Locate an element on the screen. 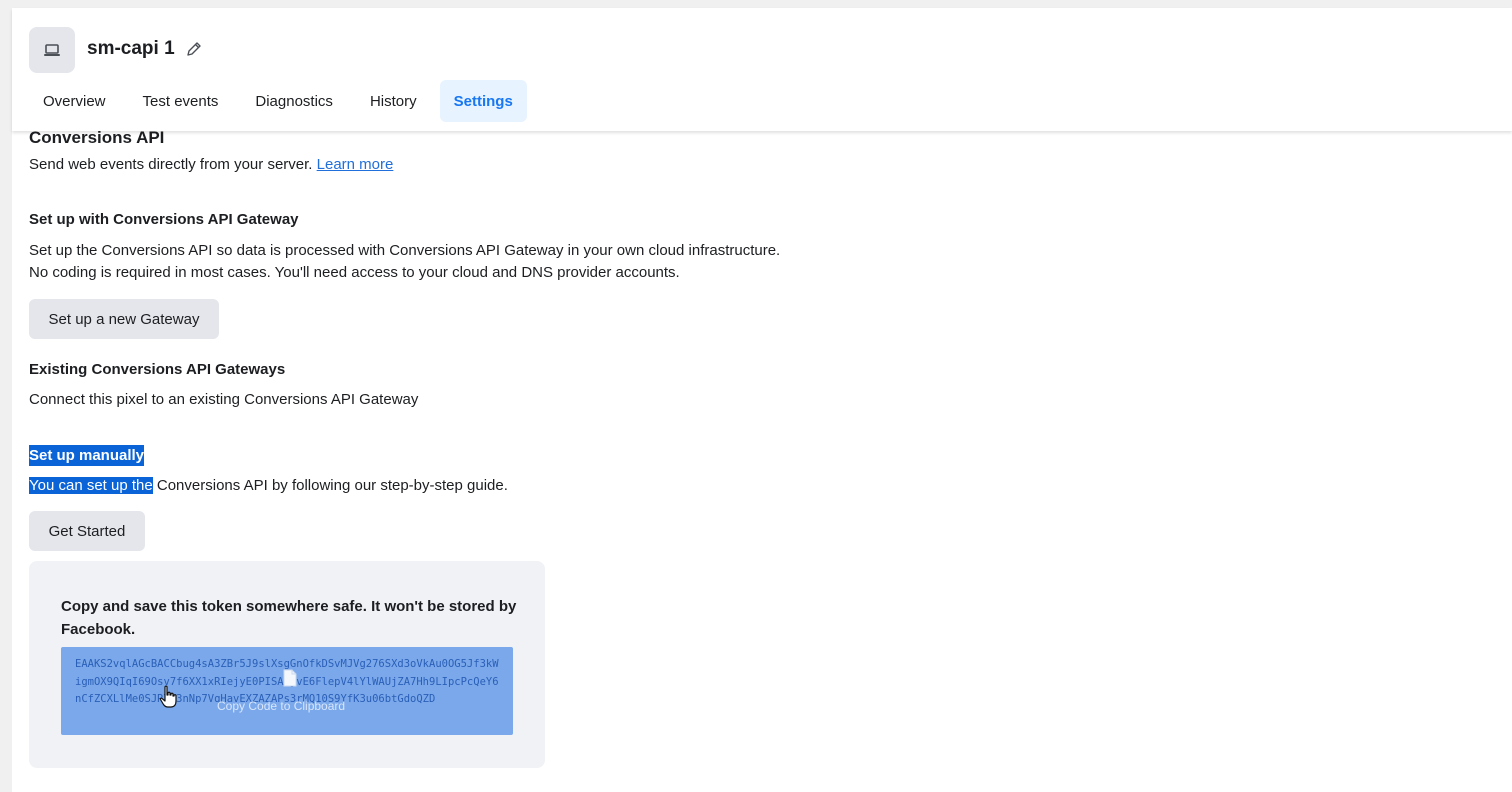 The image size is (1512, 792). existing-gateways-title: Existing Conversions API Gateways is located at coordinates (157, 369).